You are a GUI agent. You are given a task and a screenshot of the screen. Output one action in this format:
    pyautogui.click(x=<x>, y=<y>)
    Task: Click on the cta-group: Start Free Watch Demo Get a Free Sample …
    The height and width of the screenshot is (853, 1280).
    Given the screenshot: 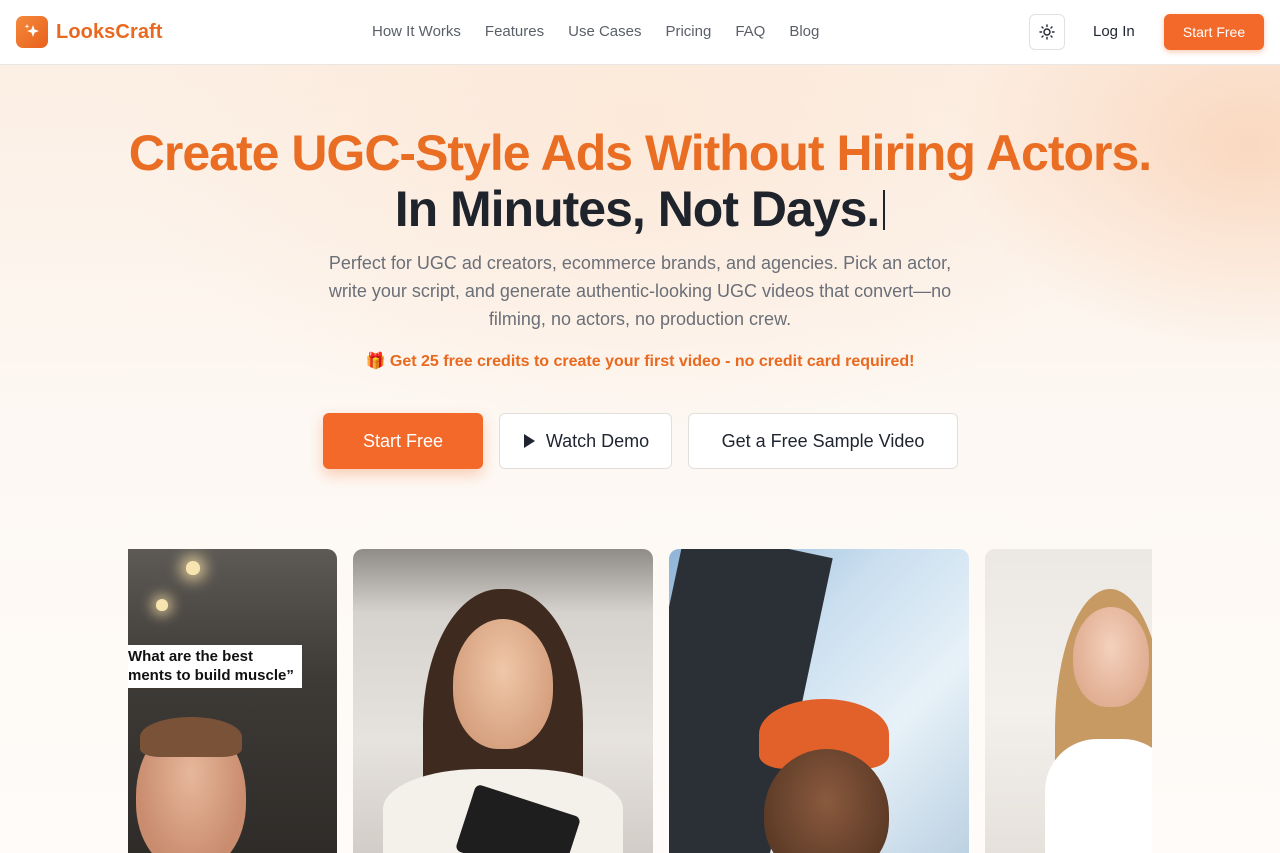 What is the action you would take?
    pyautogui.click(x=640, y=441)
    